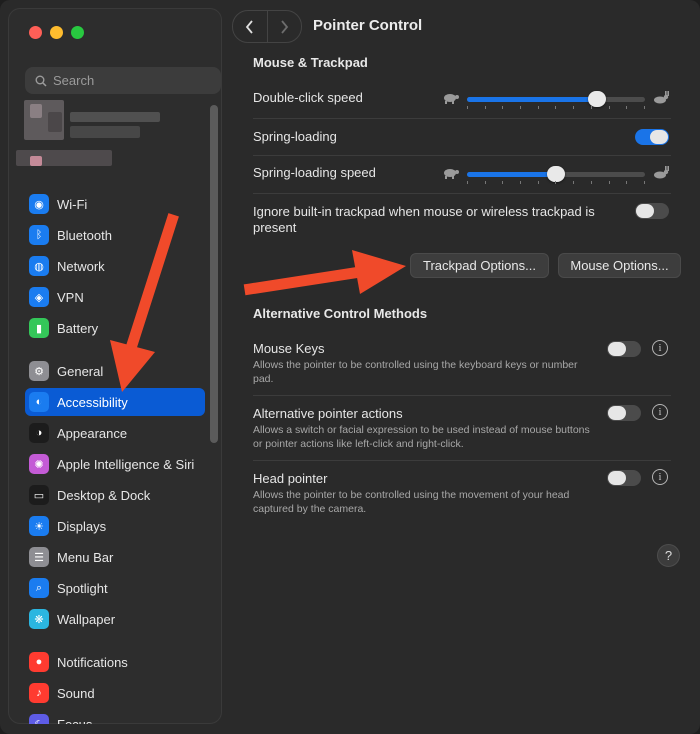 The width and height of the screenshot is (700, 734). Describe the element at coordinates (77, 32) in the screenshot. I see `zoom-window-button` at that location.